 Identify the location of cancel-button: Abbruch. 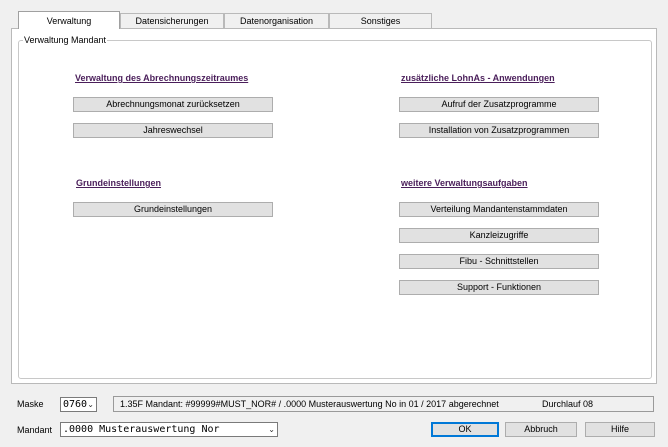
(541, 429).